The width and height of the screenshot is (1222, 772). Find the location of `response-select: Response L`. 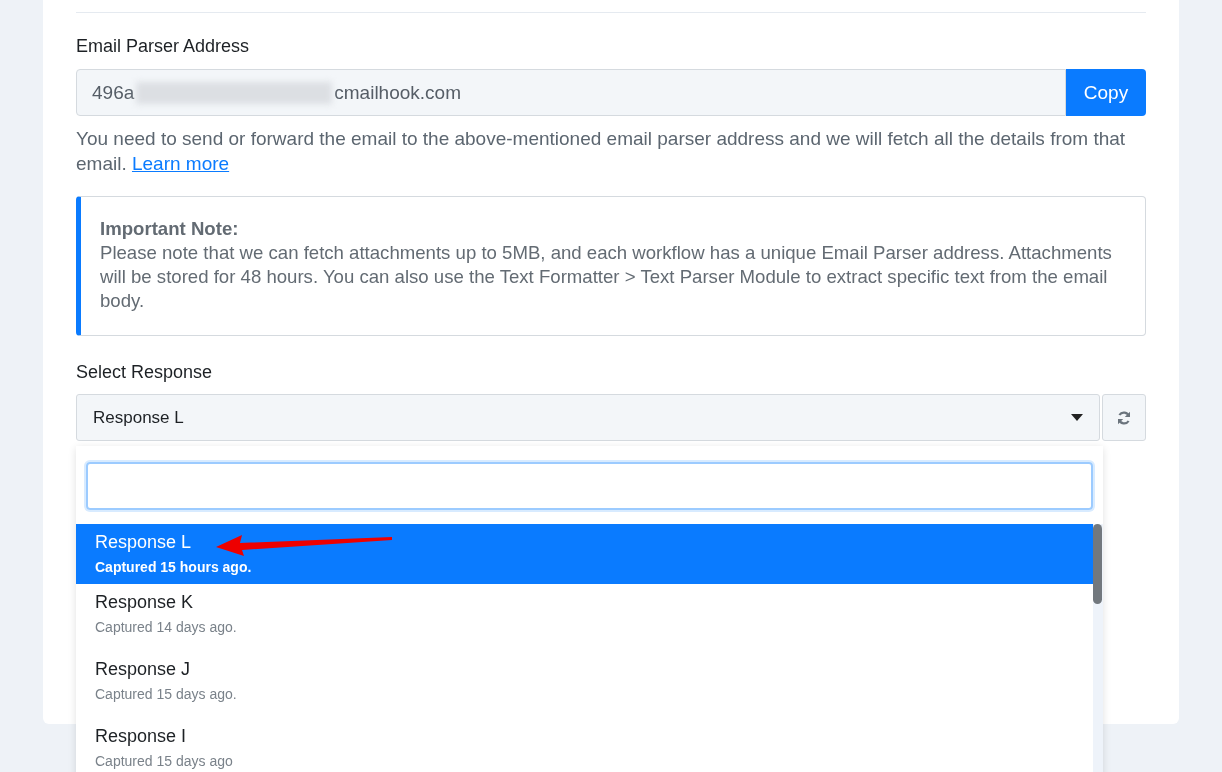

response-select: Response L is located at coordinates (588, 417).